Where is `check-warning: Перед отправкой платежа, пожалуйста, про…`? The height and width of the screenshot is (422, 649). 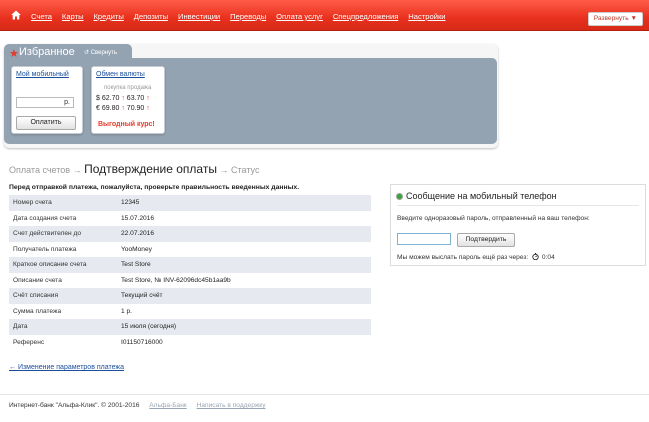 check-warning: Перед отправкой платежа, пожалуйста, про… is located at coordinates (154, 187).